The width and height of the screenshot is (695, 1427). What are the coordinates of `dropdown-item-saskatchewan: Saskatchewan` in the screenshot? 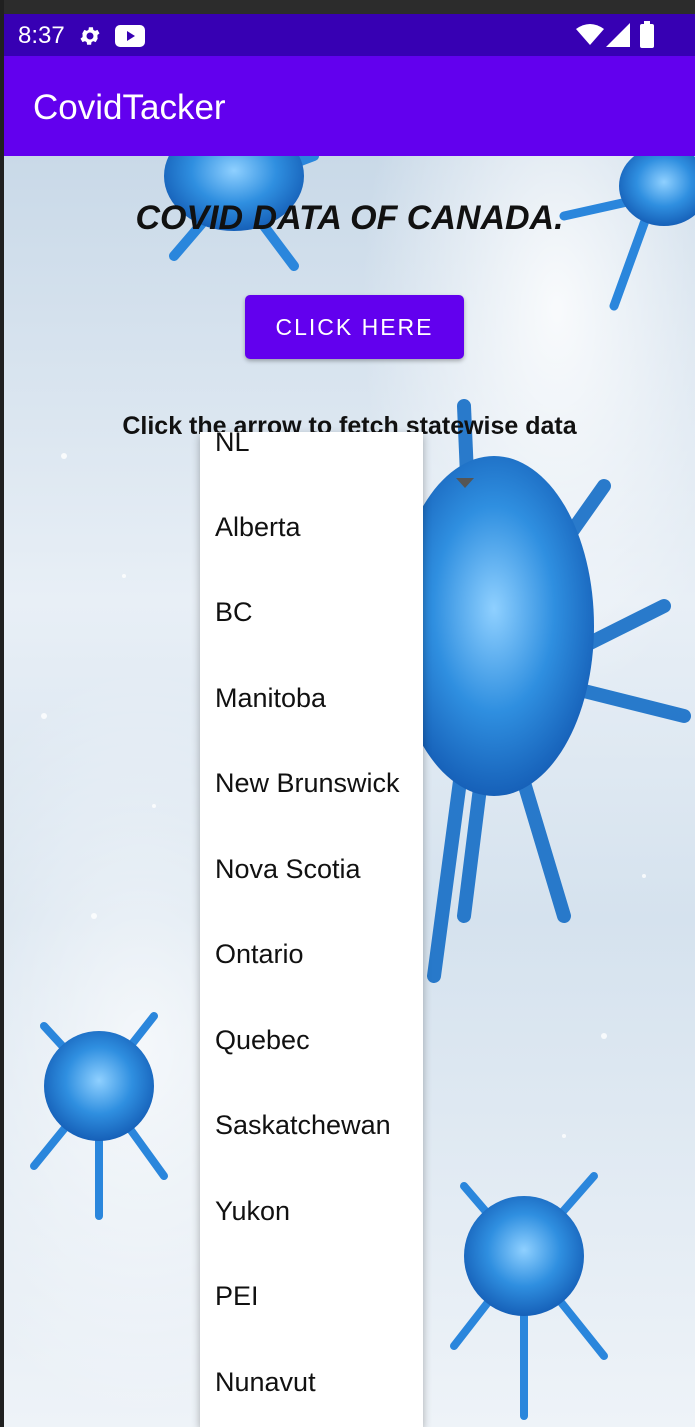 It's located at (311, 1125).